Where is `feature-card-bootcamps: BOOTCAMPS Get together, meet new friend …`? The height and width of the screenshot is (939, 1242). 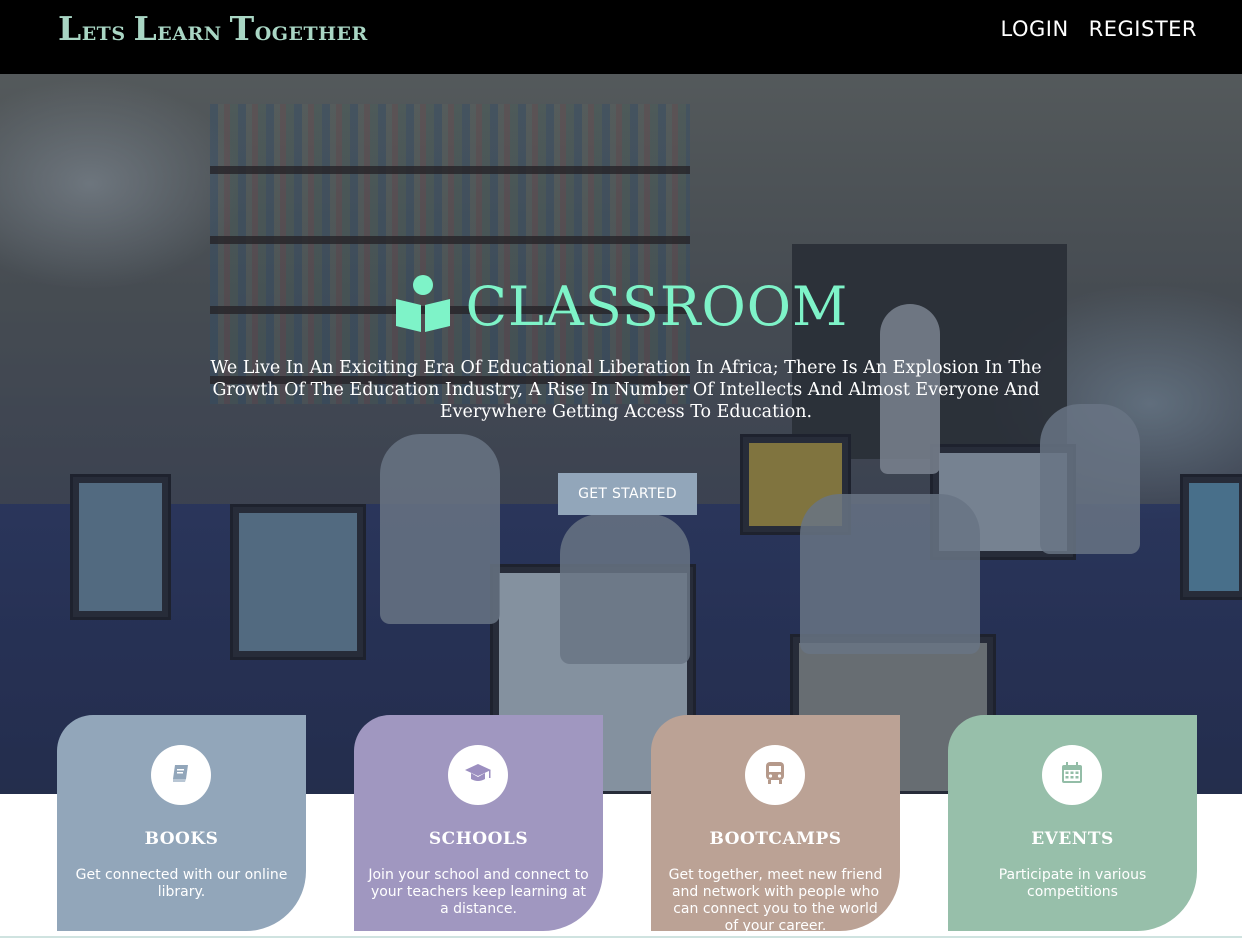 feature-card-bootcamps: BOOTCAMPS Get together, meet new friend … is located at coordinates (775, 823).